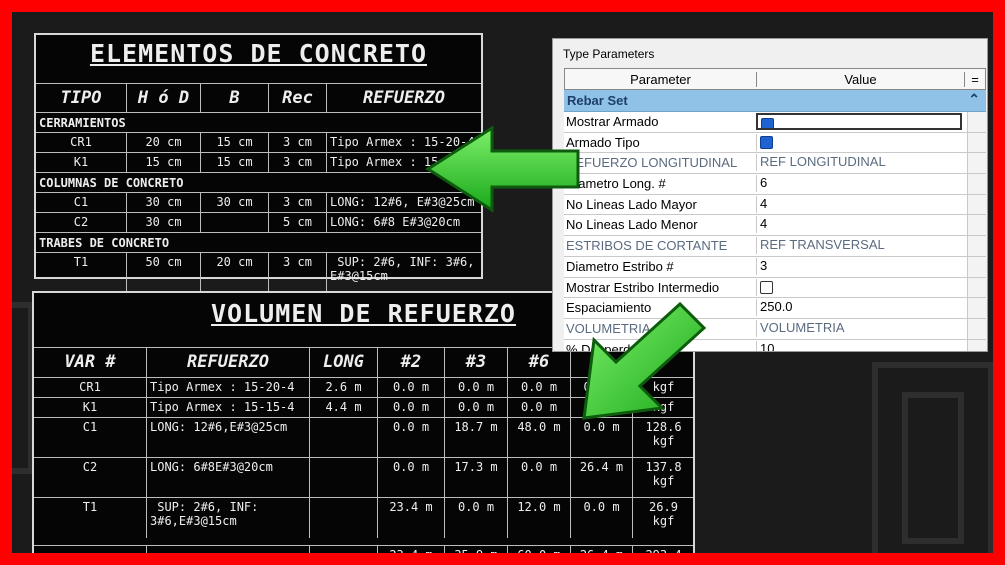 This screenshot has height=565, width=1005. I want to click on parameter-row: Diametro Long. # 6, so click(775, 184).